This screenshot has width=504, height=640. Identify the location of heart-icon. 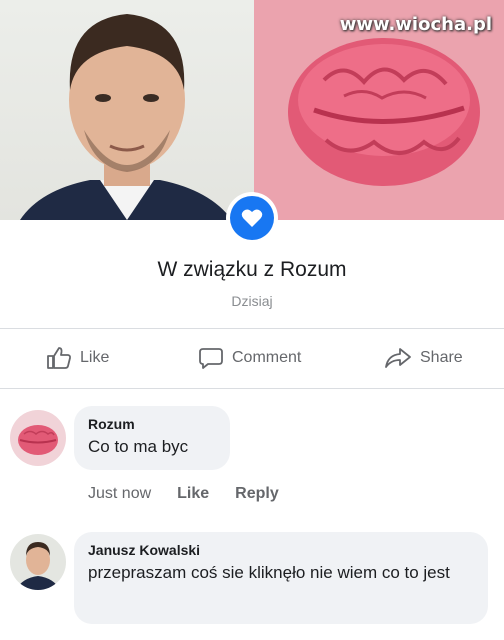
(252, 218).